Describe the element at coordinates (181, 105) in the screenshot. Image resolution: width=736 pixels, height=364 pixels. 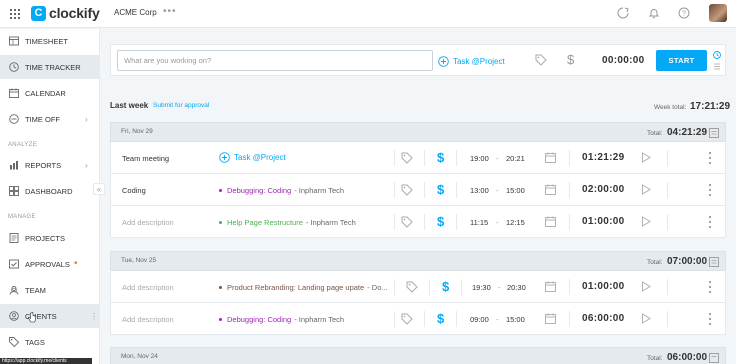
I see `submit-approval-link: Submit for approval` at that location.